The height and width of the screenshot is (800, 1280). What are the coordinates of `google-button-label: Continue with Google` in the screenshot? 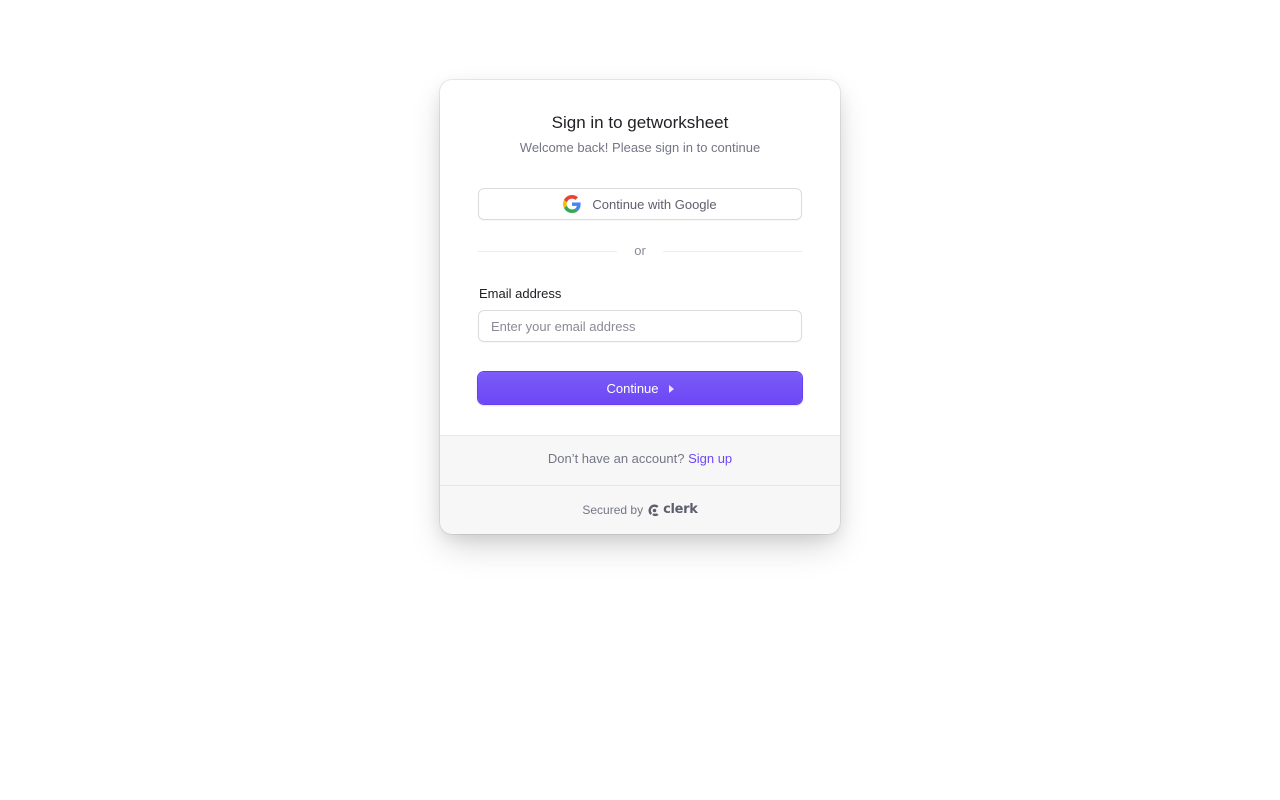 It's located at (654, 204).